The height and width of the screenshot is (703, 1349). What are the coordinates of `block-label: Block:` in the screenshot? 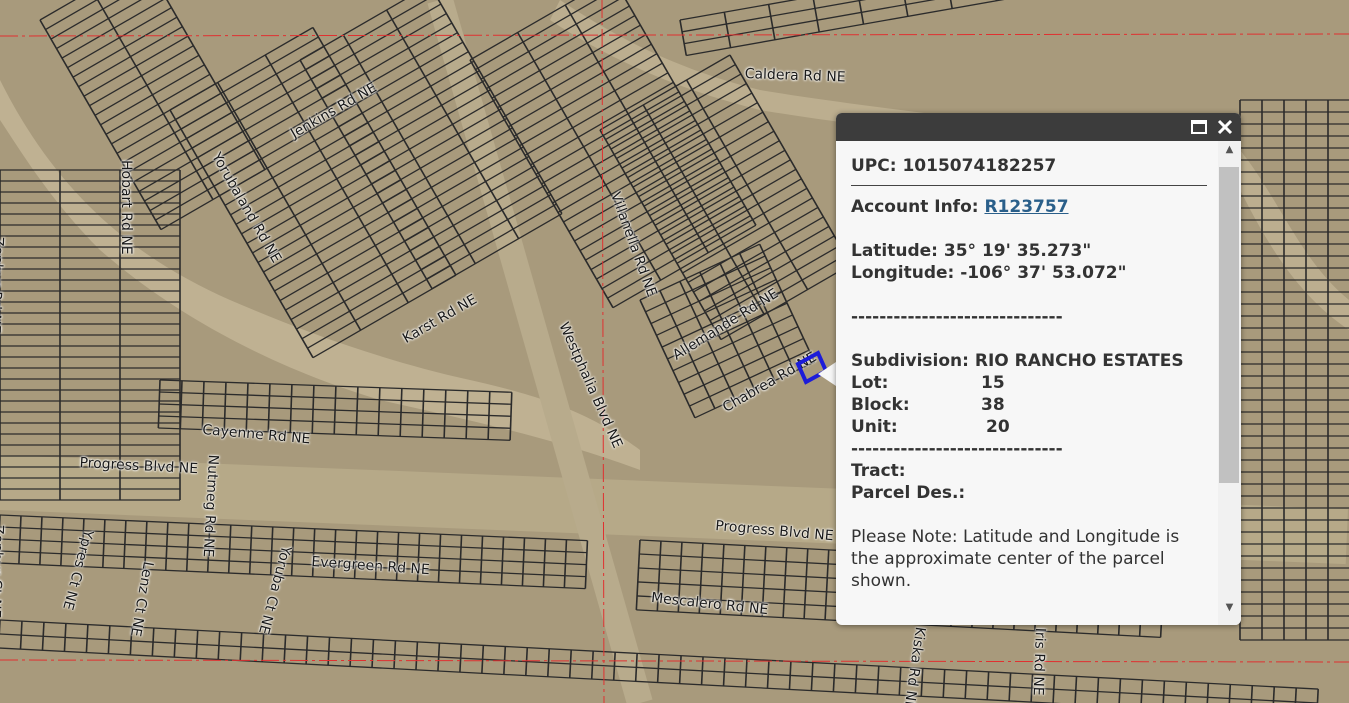 It's located at (880, 405).